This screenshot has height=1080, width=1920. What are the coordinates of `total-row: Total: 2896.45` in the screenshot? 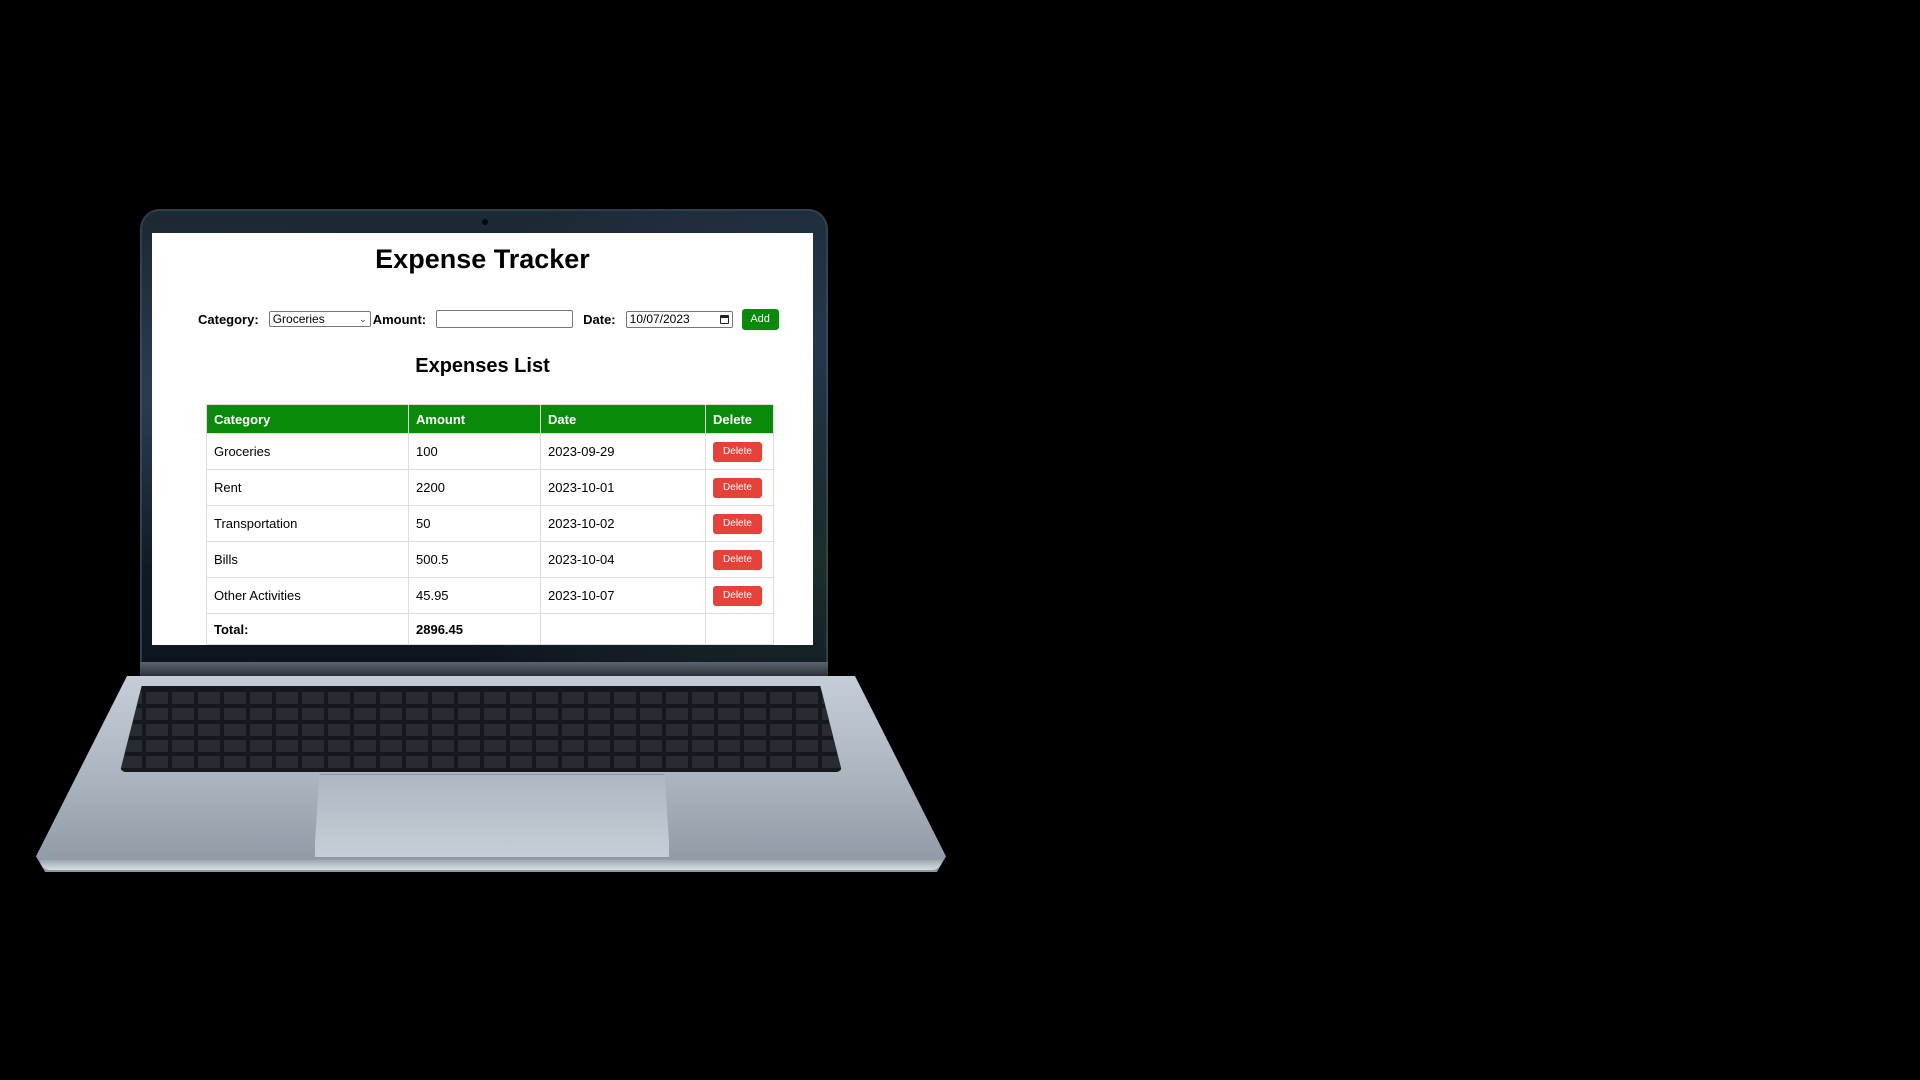 It's located at (490, 629).